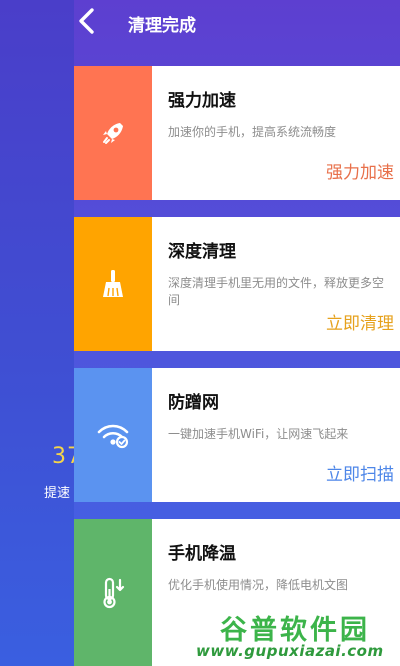  I want to click on back-button, so click(88, 21).